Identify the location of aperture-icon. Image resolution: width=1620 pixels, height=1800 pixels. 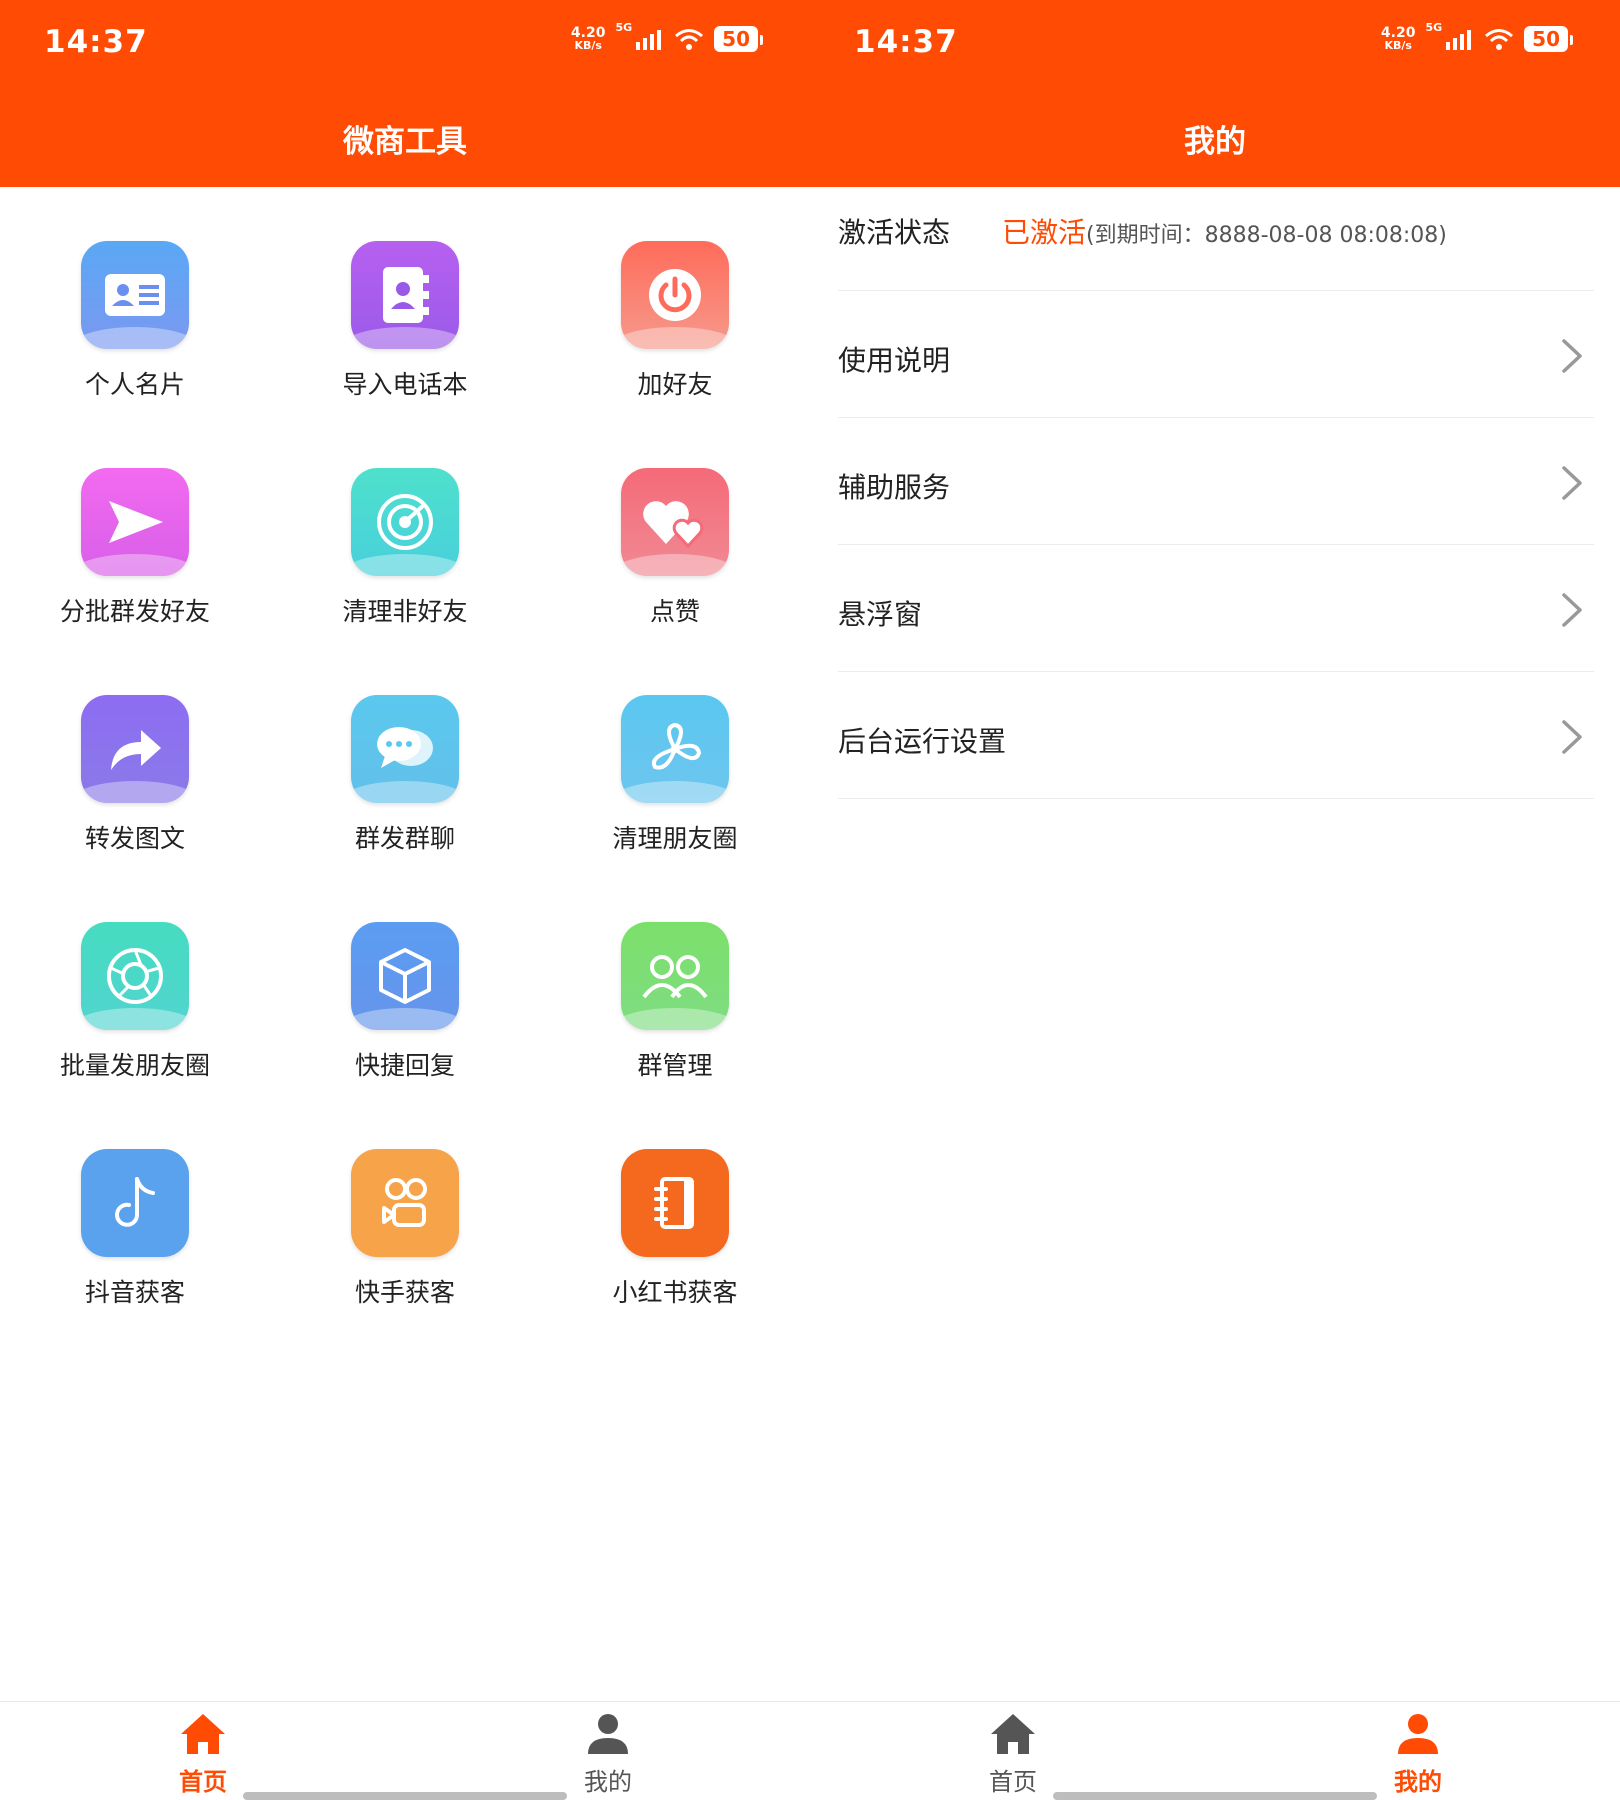
(135, 976).